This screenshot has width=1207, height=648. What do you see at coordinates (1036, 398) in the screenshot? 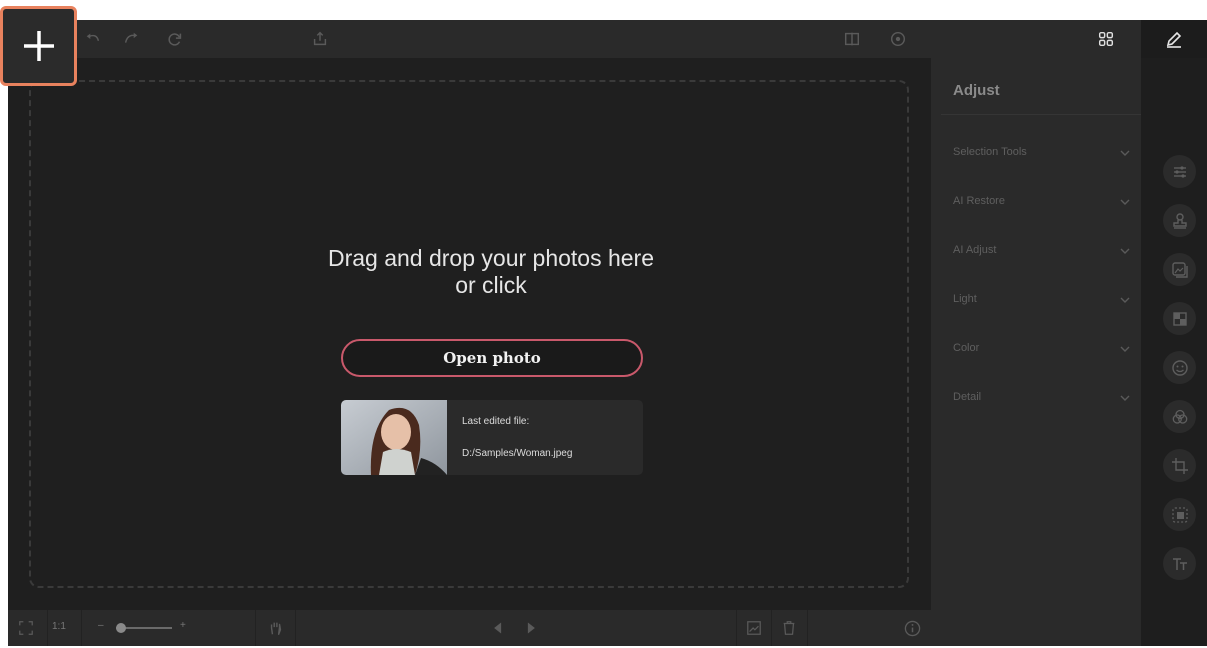
I see `section-detail: Detail` at bounding box center [1036, 398].